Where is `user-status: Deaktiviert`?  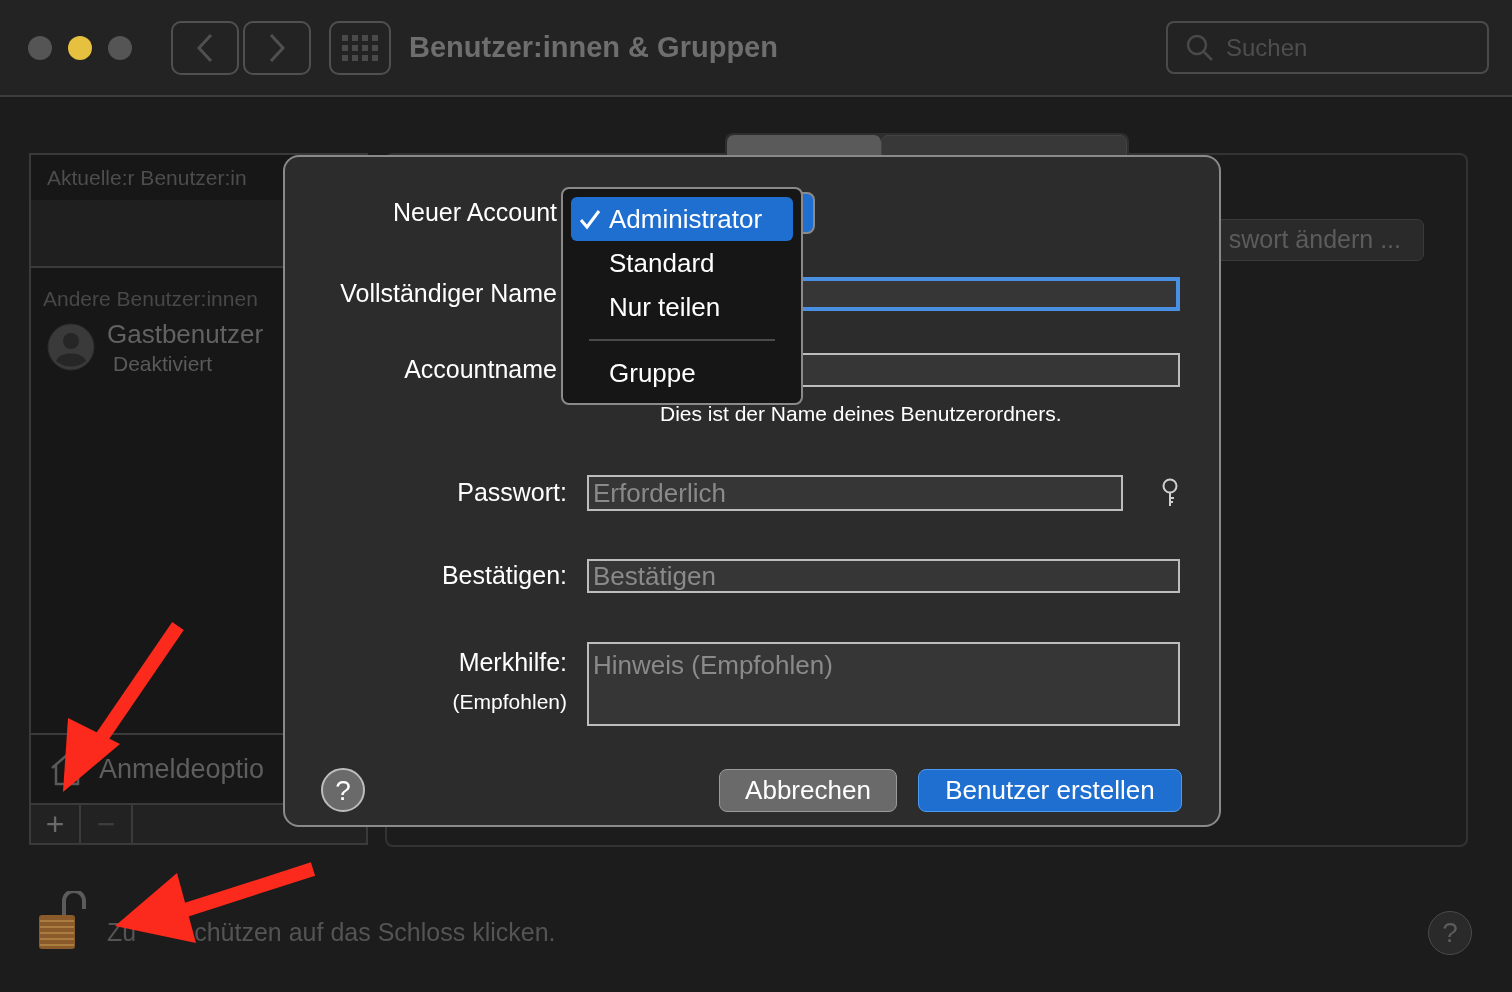
user-status: Deaktiviert is located at coordinates (163, 363).